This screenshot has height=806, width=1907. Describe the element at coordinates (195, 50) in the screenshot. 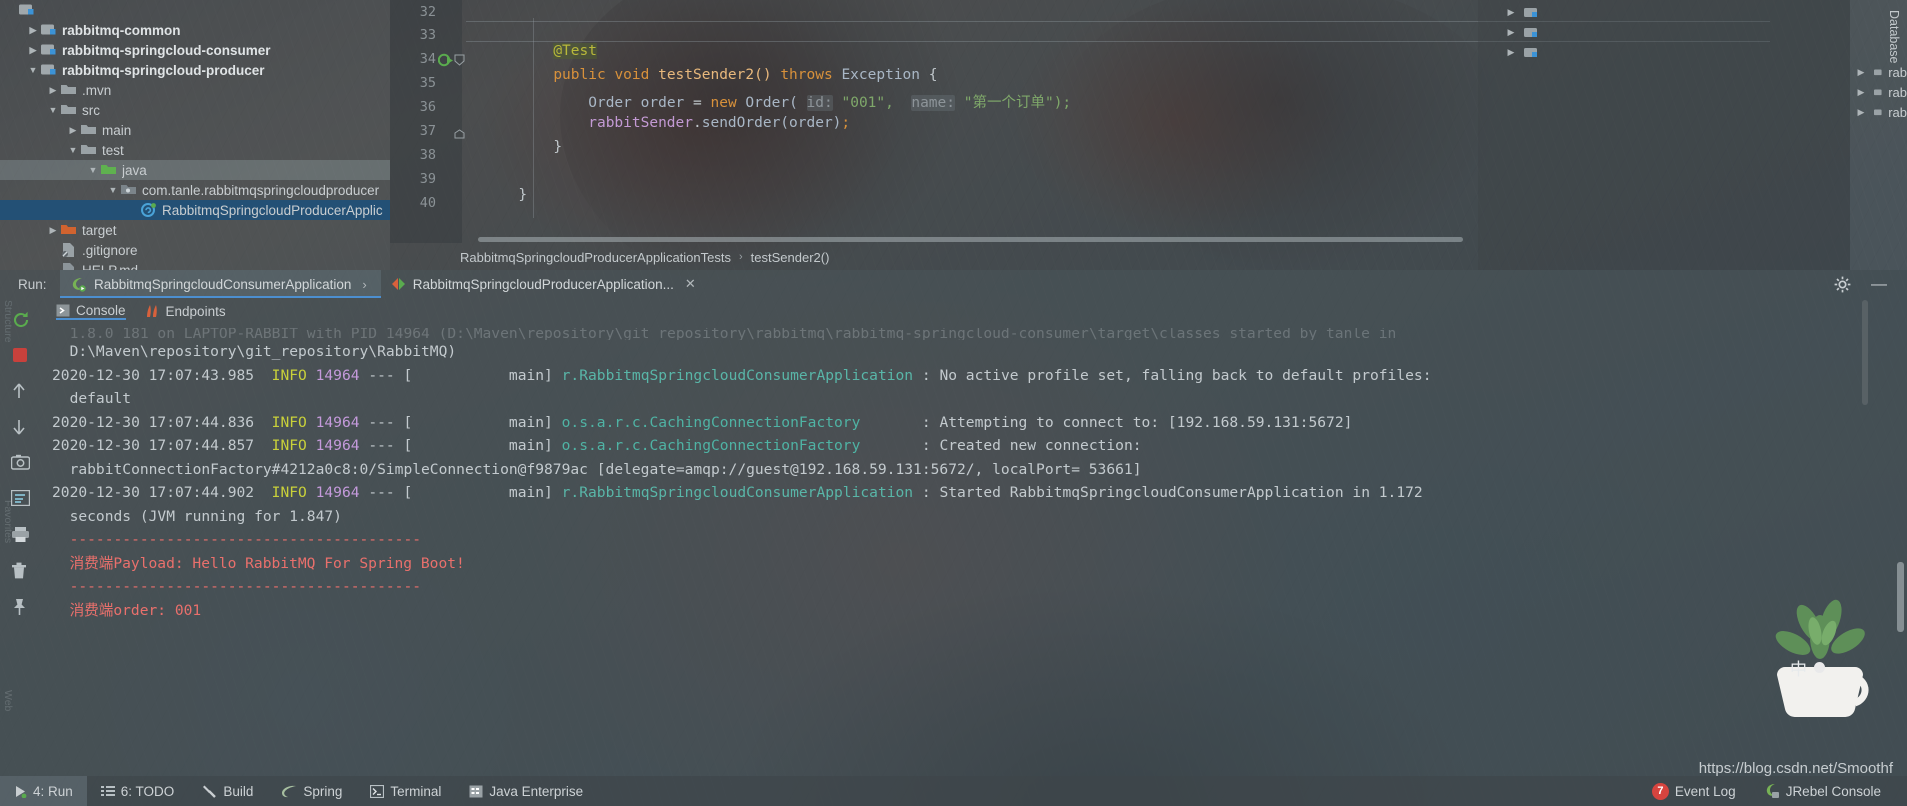

I see `tree-row: ▶ rabbitmq-springcloud-consumer` at that location.